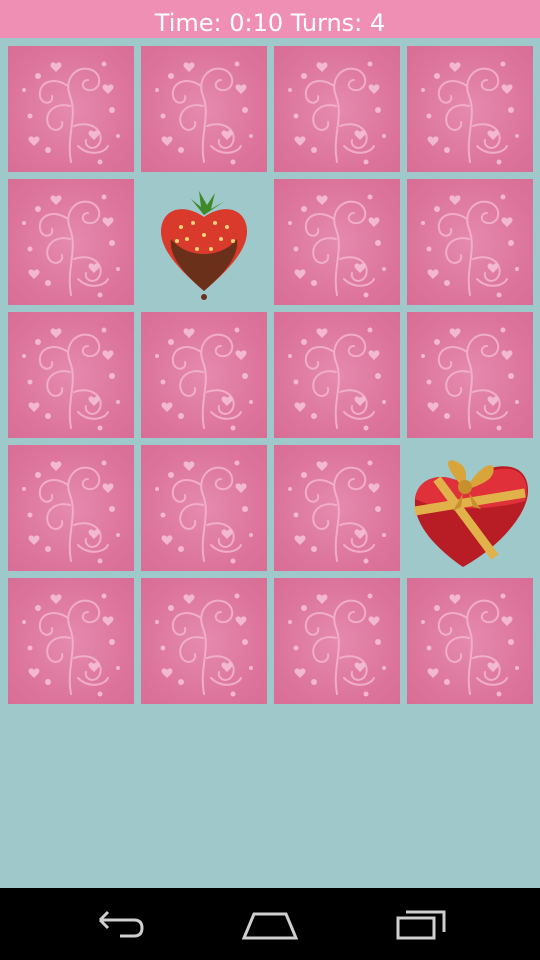 The height and width of the screenshot is (960, 540). What do you see at coordinates (270, 19) in the screenshot?
I see `status-header: Time: 0:10 Turns: 4` at bounding box center [270, 19].